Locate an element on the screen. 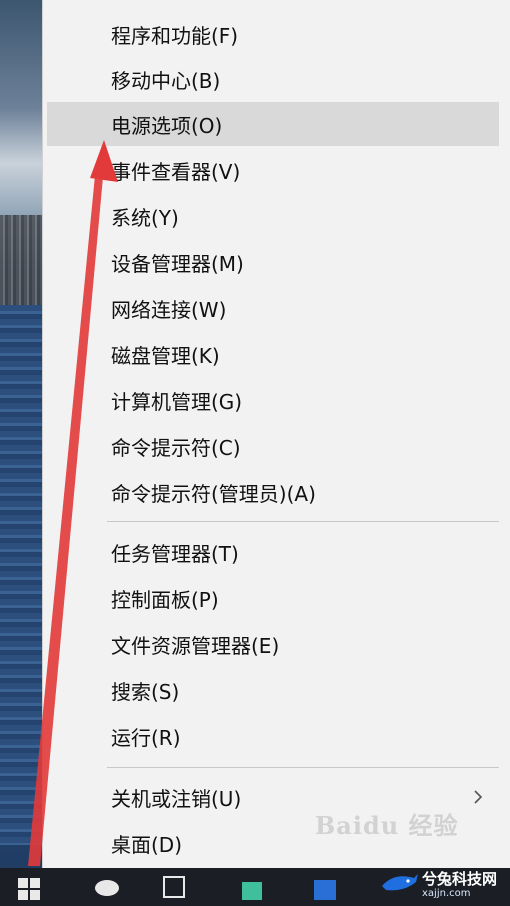 The width and height of the screenshot is (510, 906). menu-item-label: 关机或注销(U) is located at coordinates (176, 798).